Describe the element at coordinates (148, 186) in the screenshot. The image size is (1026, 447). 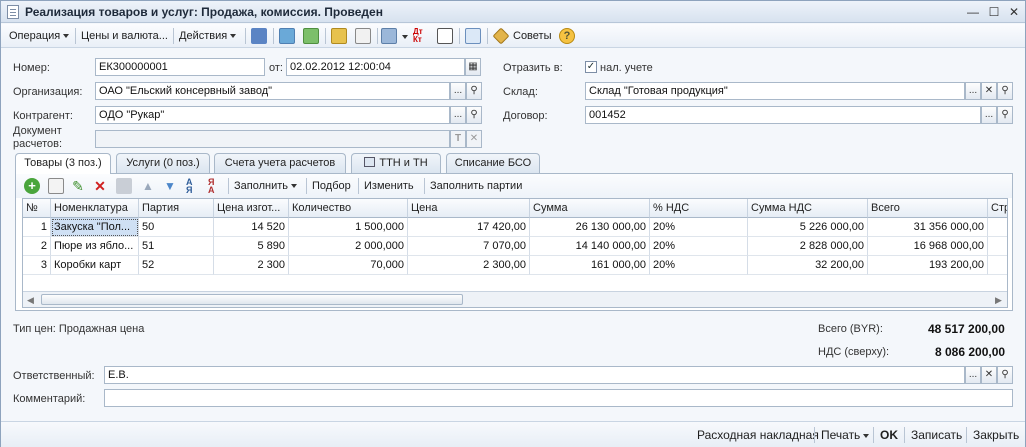
I see `move-up-icon: ▲` at that location.